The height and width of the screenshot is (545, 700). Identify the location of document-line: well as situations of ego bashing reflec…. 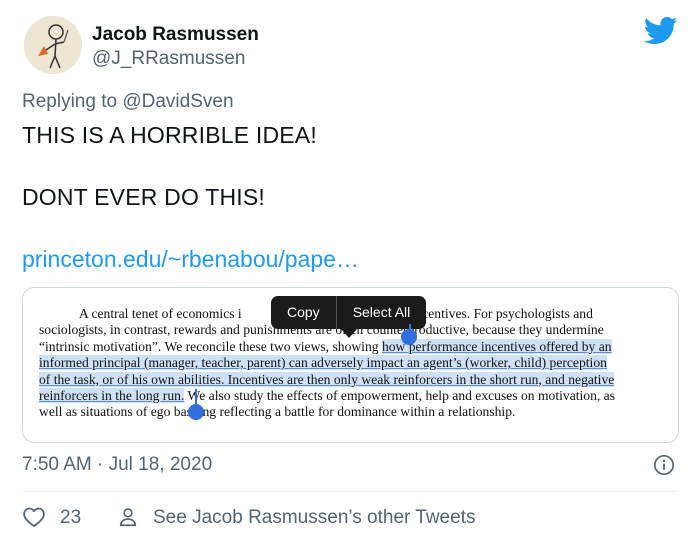
(277, 412).